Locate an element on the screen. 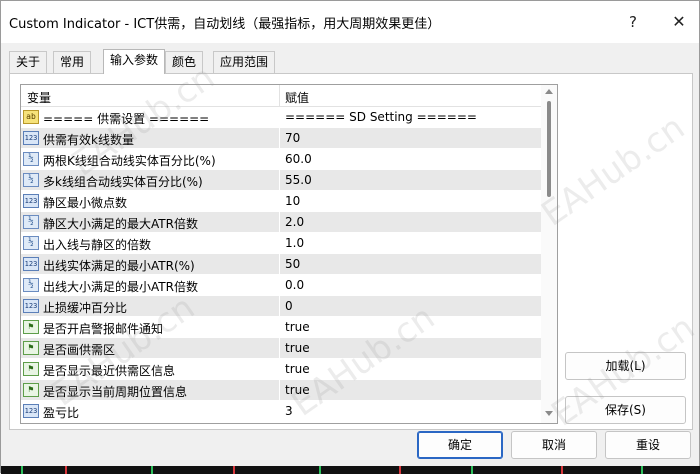 The width and height of the screenshot is (700, 474). parameter-row: 123 止损缓冲百分比 0 is located at coordinates (281, 306).